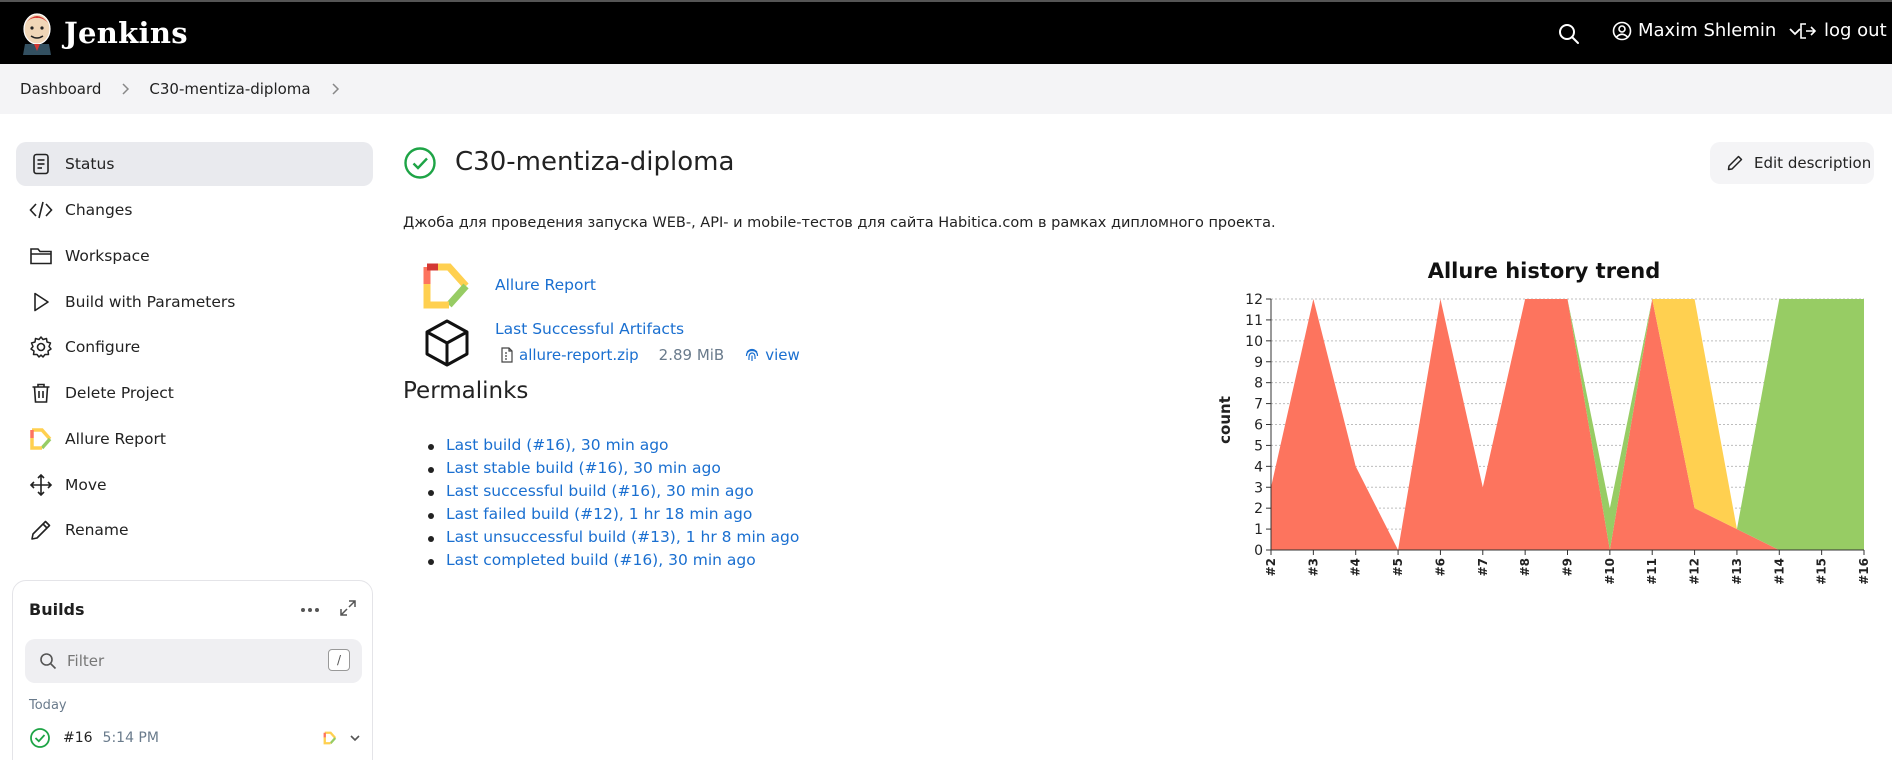  Describe the element at coordinates (1544, 271) in the screenshot. I see `chart-title: Allure history trend` at that location.